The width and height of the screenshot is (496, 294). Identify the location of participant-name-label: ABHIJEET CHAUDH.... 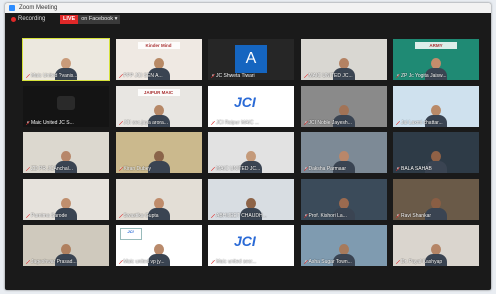
(241, 215).